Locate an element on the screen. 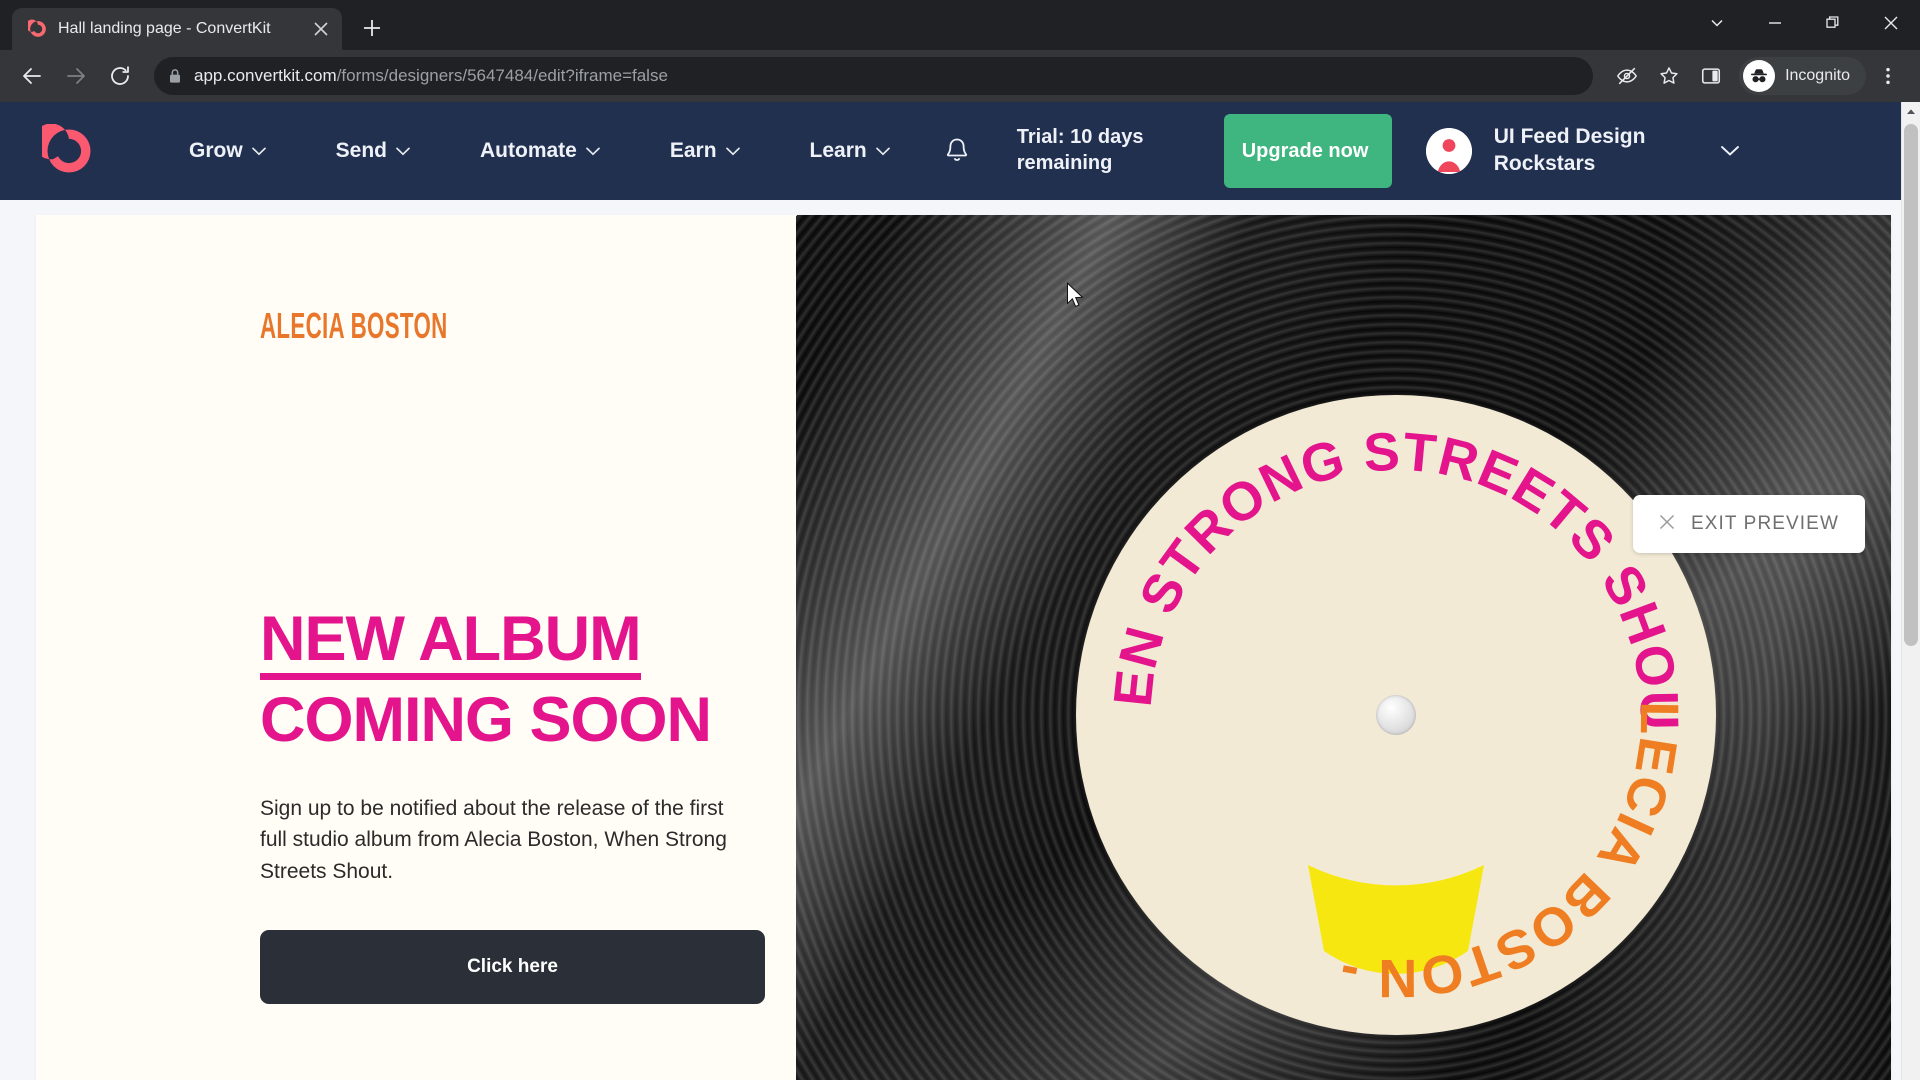 Image resolution: width=1920 pixels, height=1080 pixels. account-name: UI Feed Design Rockstars is located at coordinates (1569, 150).